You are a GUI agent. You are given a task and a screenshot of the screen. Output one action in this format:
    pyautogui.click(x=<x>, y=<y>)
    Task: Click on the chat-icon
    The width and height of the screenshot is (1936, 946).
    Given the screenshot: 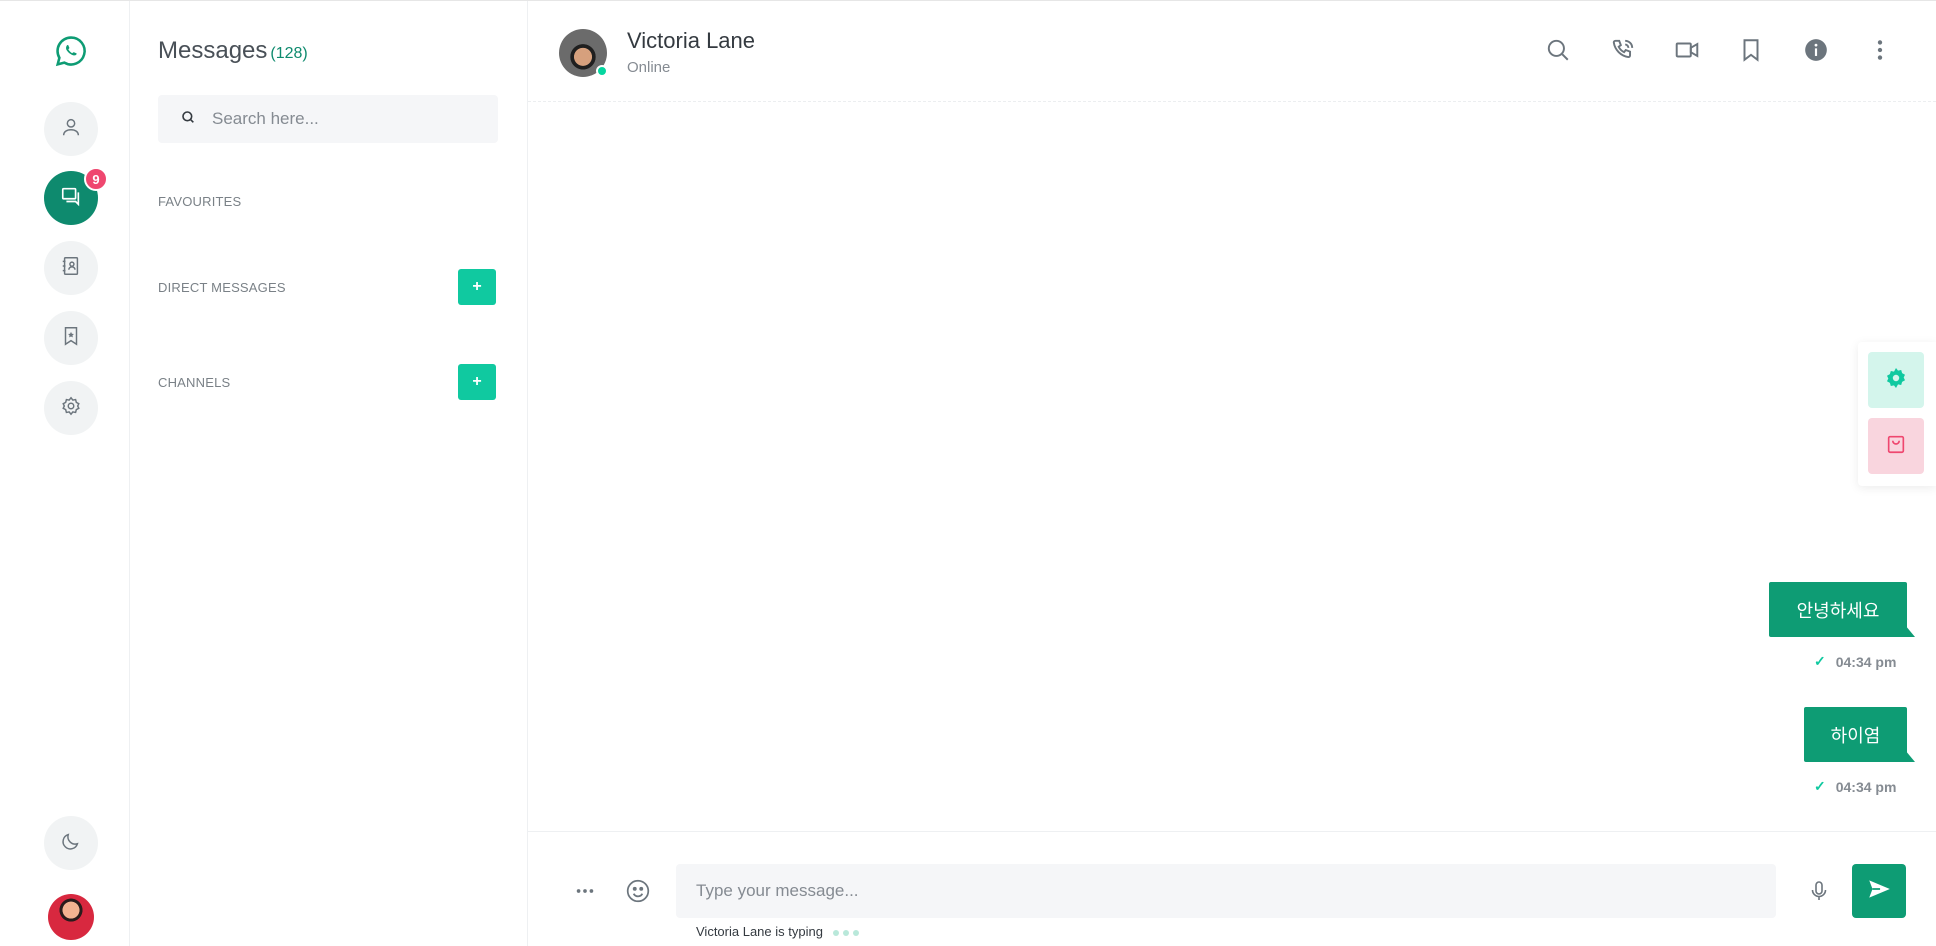 What is the action you would take?
    pyautogui.click(x=71, y=198)
    